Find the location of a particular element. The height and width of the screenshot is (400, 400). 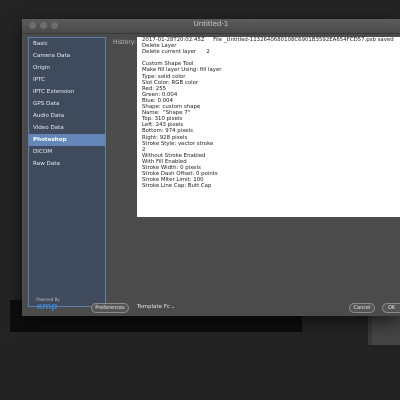

sidebar-item-gps-data: GPS Data is located at coordinates (67, 104).